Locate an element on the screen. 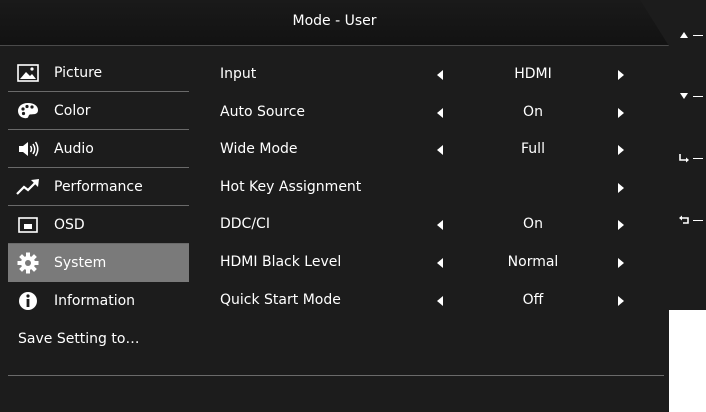  sidebar-item-performance: Performance is located at coordinates (98, 187).